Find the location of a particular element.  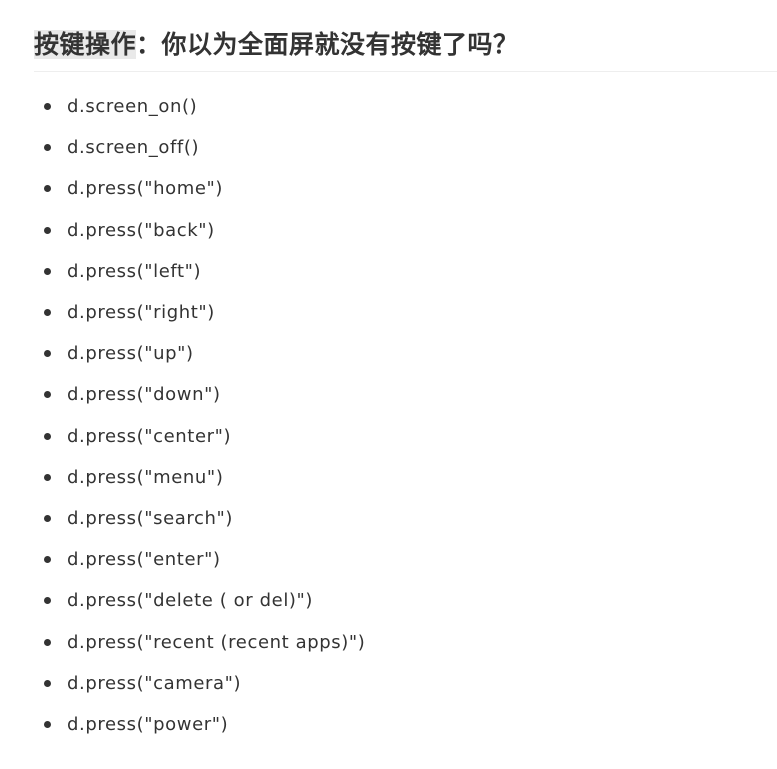

list-item: d.press("recent (recent apps)") is located at coordinates (204, 641).